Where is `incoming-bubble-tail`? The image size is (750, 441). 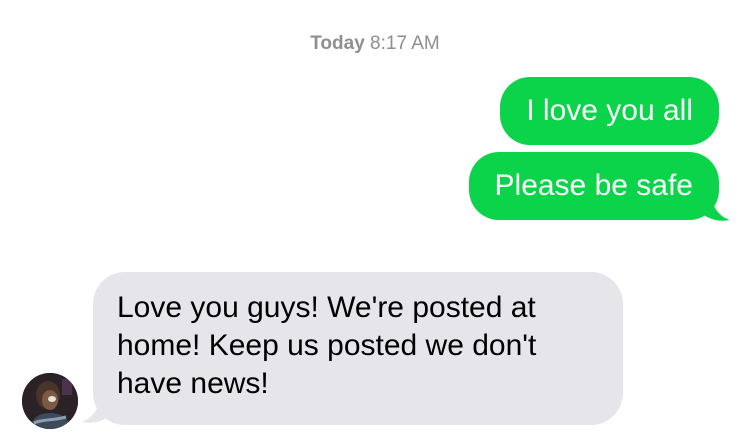
incoming-bubble-tail is located at coordinates (97, 410).